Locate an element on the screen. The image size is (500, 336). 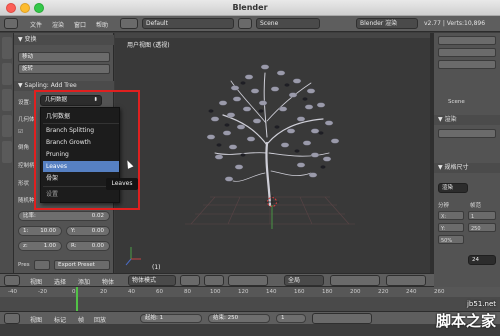
tree-leaves is located at coordinates (273, 123).